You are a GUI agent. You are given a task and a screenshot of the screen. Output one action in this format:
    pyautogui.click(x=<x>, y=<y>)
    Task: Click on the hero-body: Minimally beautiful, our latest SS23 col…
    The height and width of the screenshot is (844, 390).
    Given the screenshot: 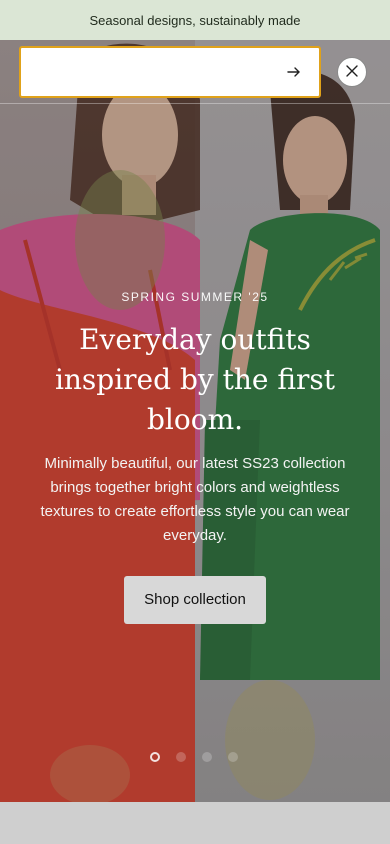 What is the action you would take?
    pyautogui.click(x=195, y=499)
    